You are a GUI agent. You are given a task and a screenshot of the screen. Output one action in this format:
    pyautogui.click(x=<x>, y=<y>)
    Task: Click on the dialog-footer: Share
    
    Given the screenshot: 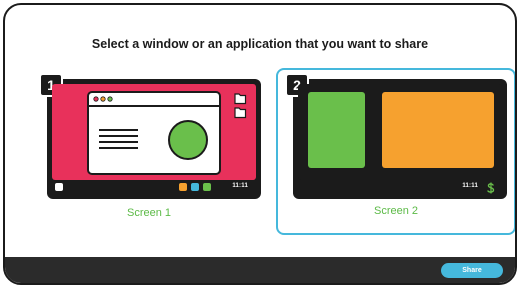 What is the action you would take?
    pyautogui.click(x=260, y=270)
    